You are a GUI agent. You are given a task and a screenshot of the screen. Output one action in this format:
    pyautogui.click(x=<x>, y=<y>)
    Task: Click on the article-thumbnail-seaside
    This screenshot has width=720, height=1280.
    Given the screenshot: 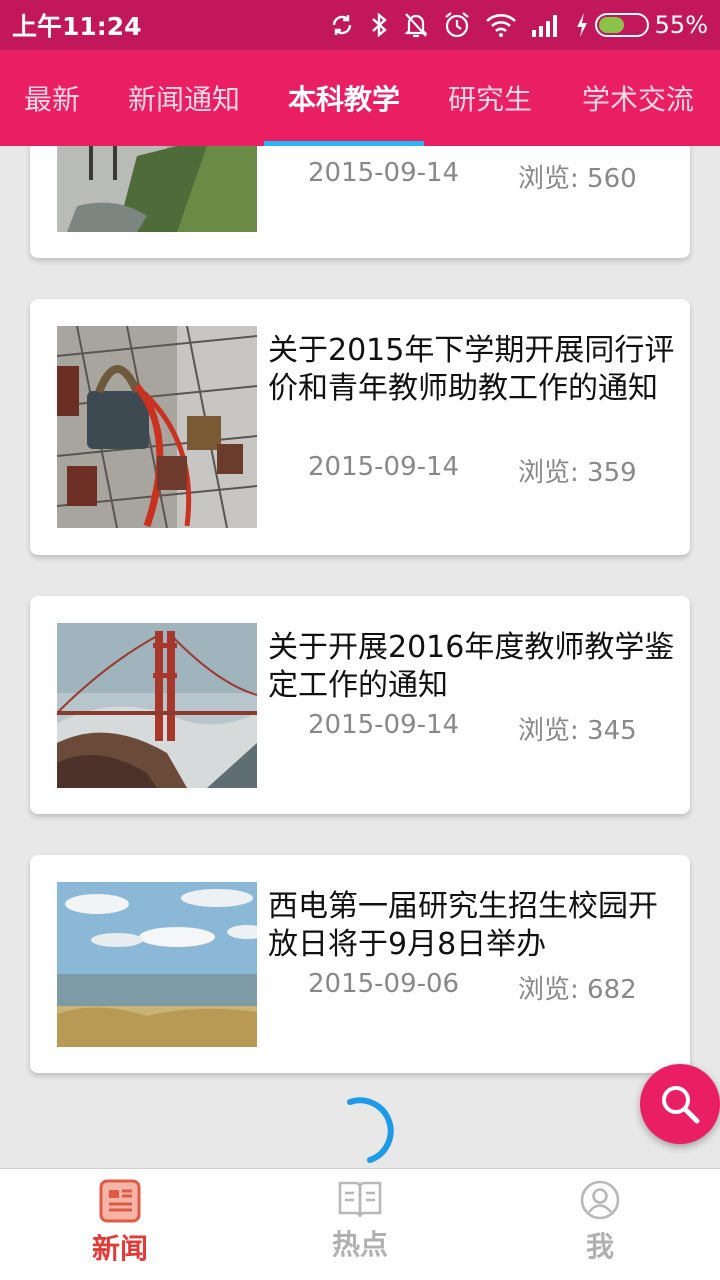 What is the action you would take?
    pyautogui.click(x=157, y=964)
    